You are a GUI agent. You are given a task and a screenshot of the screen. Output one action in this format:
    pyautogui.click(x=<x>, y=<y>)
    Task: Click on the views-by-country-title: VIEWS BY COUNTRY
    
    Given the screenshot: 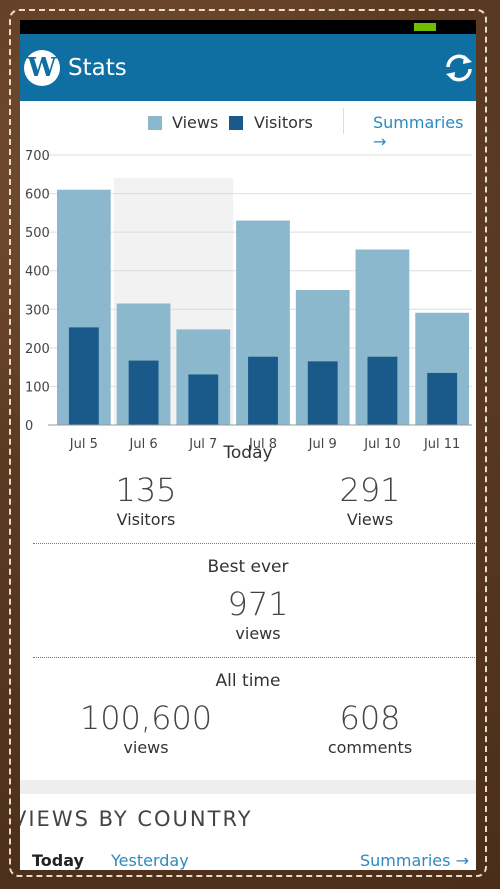 What is the action you would take?
    pyautogui.click(x=136, y=819)
    